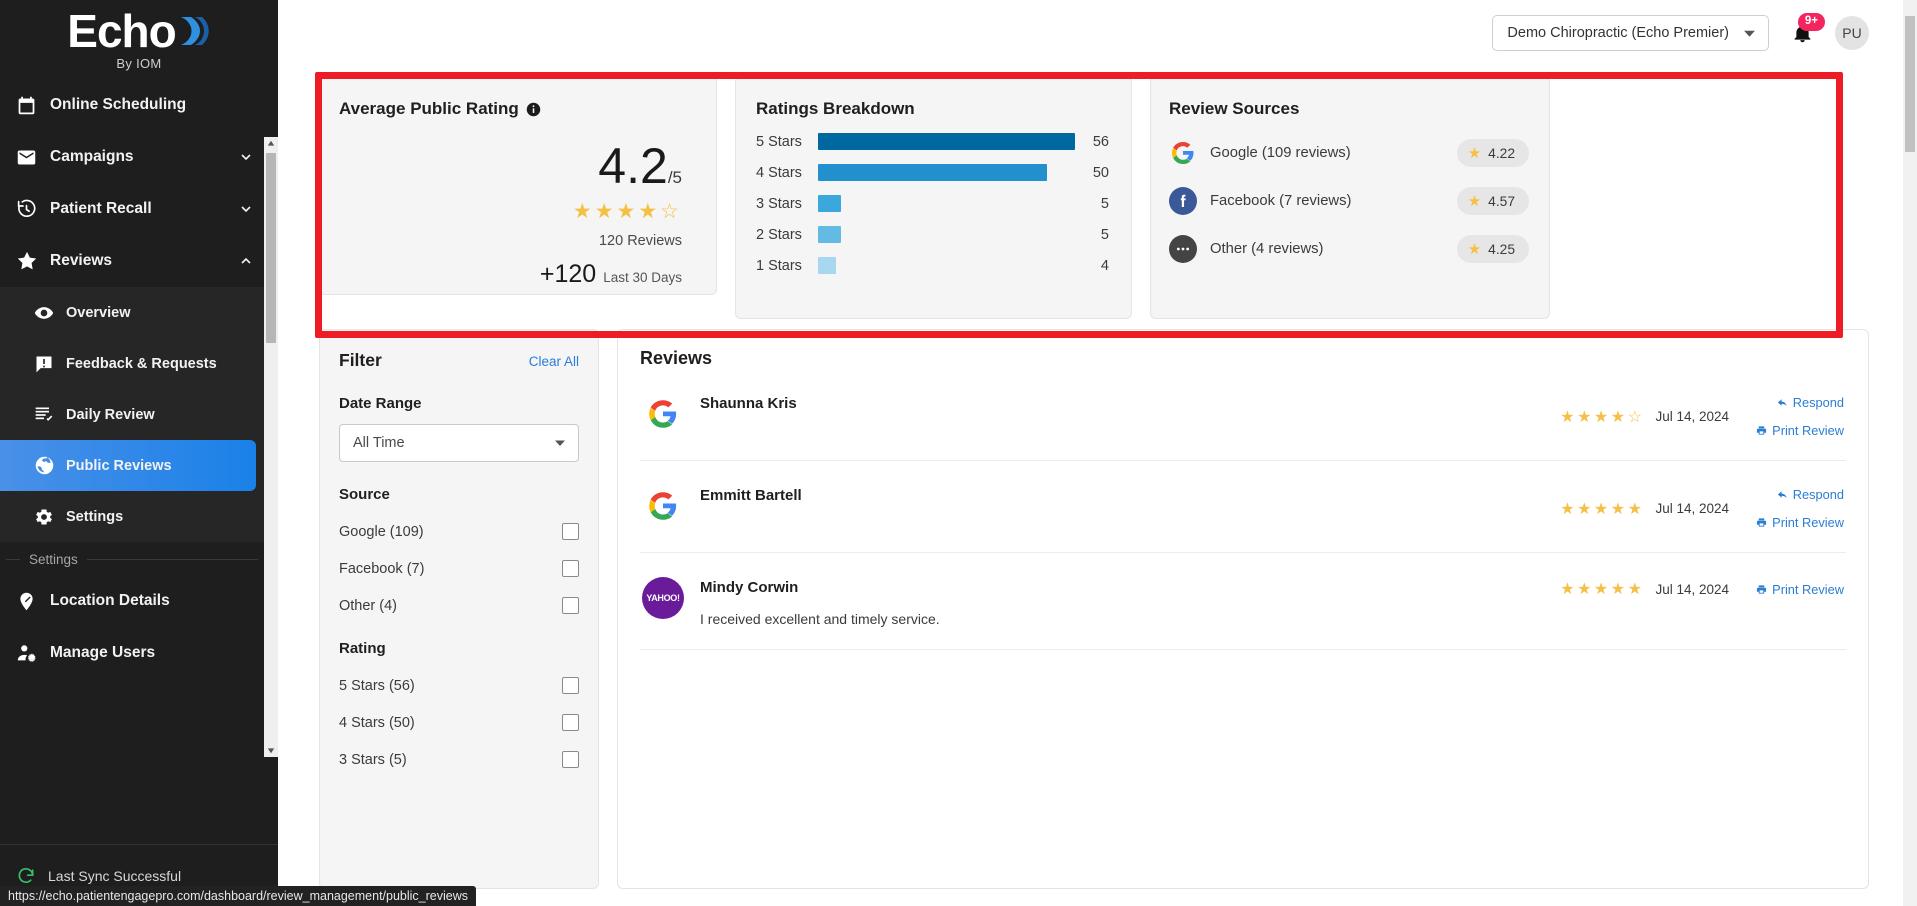  What do you see at coordinates (1910, 453) in the screenshot?
I see `page-scrollbar` at bounding box center [1910, 453].